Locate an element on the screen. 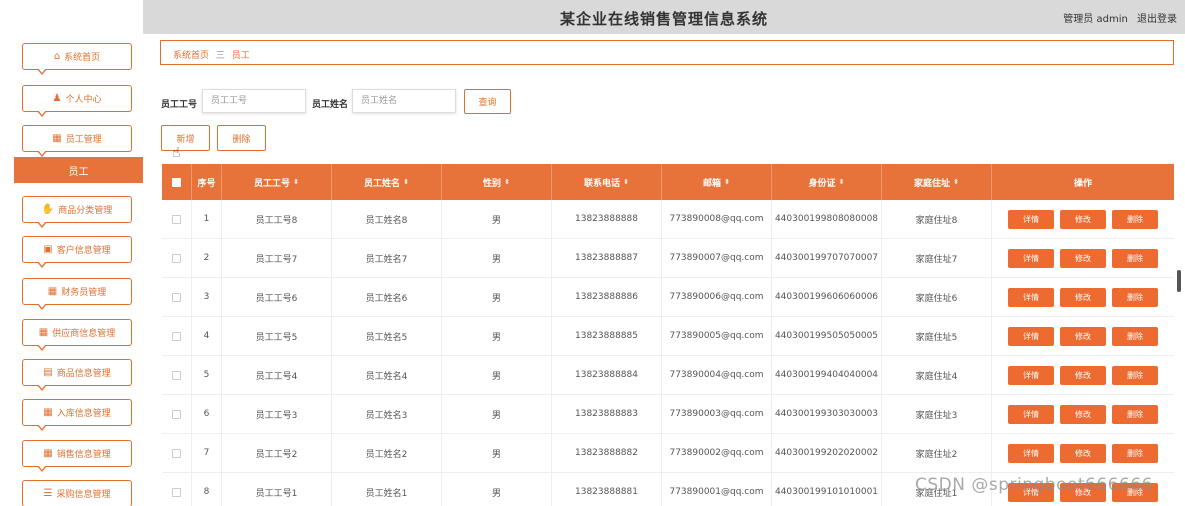 Image resolution: width=1185 pixels, height=506 pixels. employee-name-input: 员工姓名 is located at coordinates (404, 101).